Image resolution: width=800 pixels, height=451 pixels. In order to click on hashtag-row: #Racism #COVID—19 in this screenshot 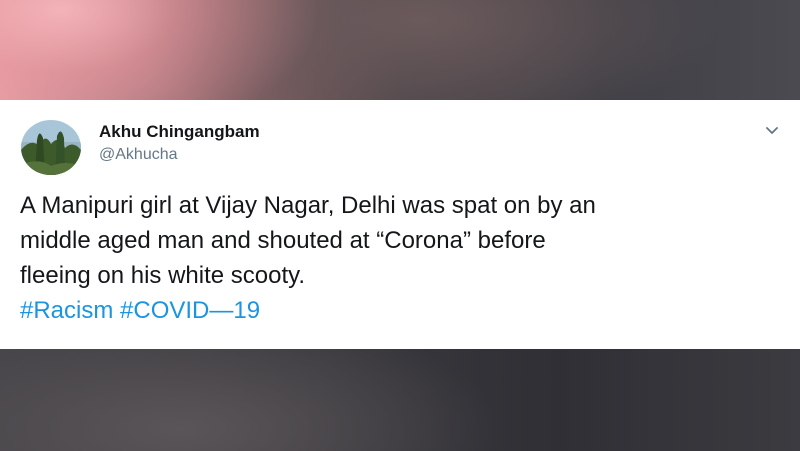, I will do `click(140, 310)`.